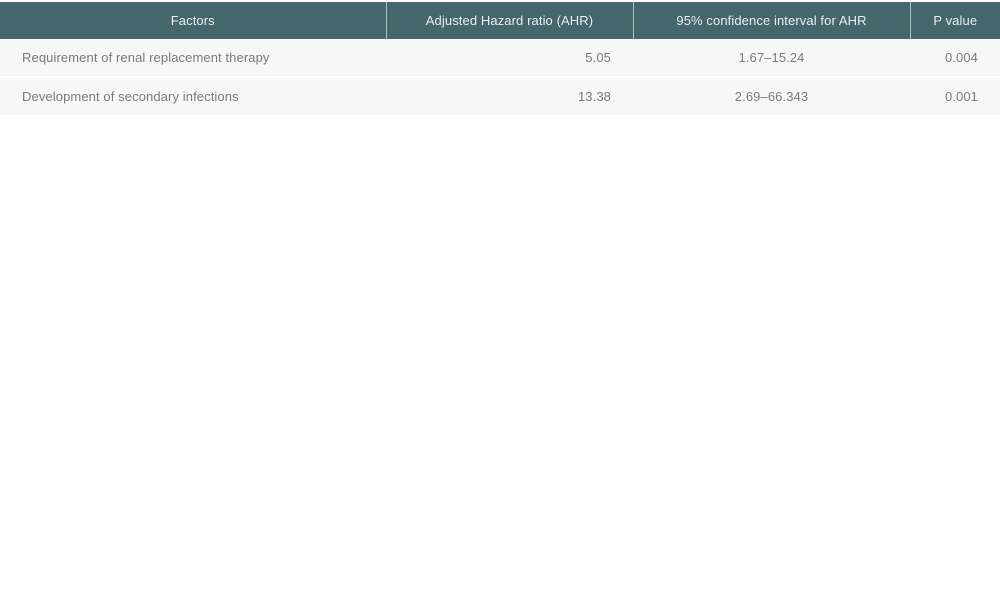 The width and height of the screenshot is (1000, 600). I want to click on cell-factor: Requirement of renal replacement therapy, so click(146, 57).